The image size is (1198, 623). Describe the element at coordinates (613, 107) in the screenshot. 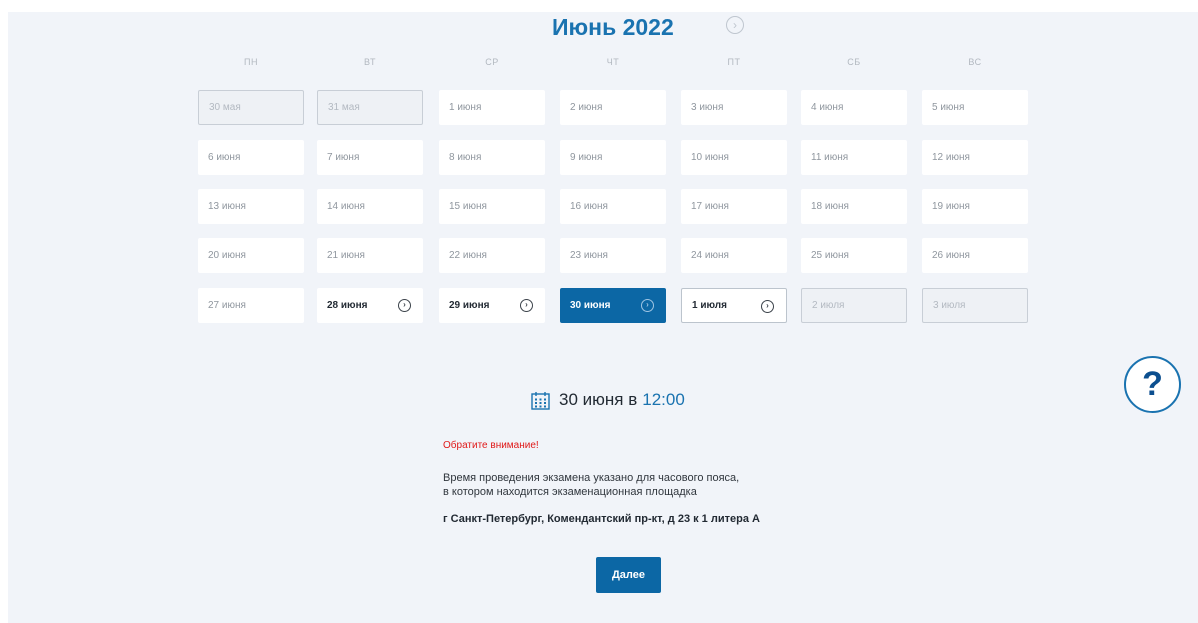

I see `calendar-day: 2 июня` at that location.